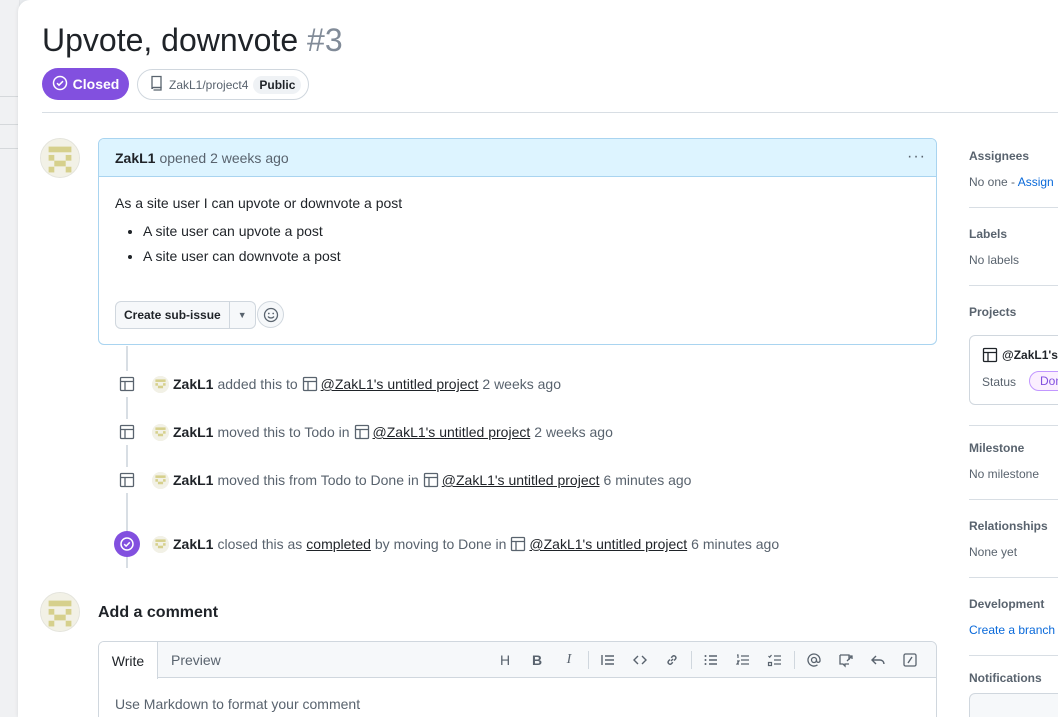  Describe the element at coordinates (608, 660) in the screenshot. I see `quote-icon` at that location.